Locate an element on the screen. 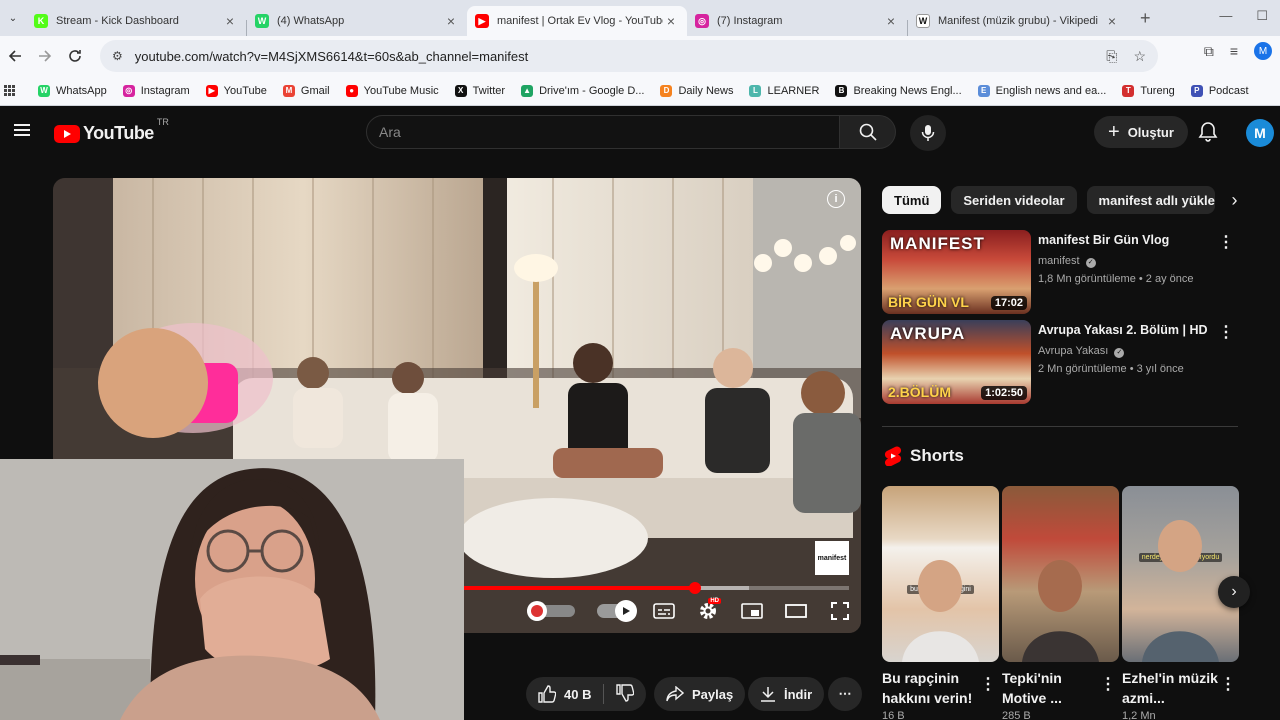 The image size is (1280, 720). thumbnail-subtext: 2.BÖLÜM is located at coordinates (919, 392).